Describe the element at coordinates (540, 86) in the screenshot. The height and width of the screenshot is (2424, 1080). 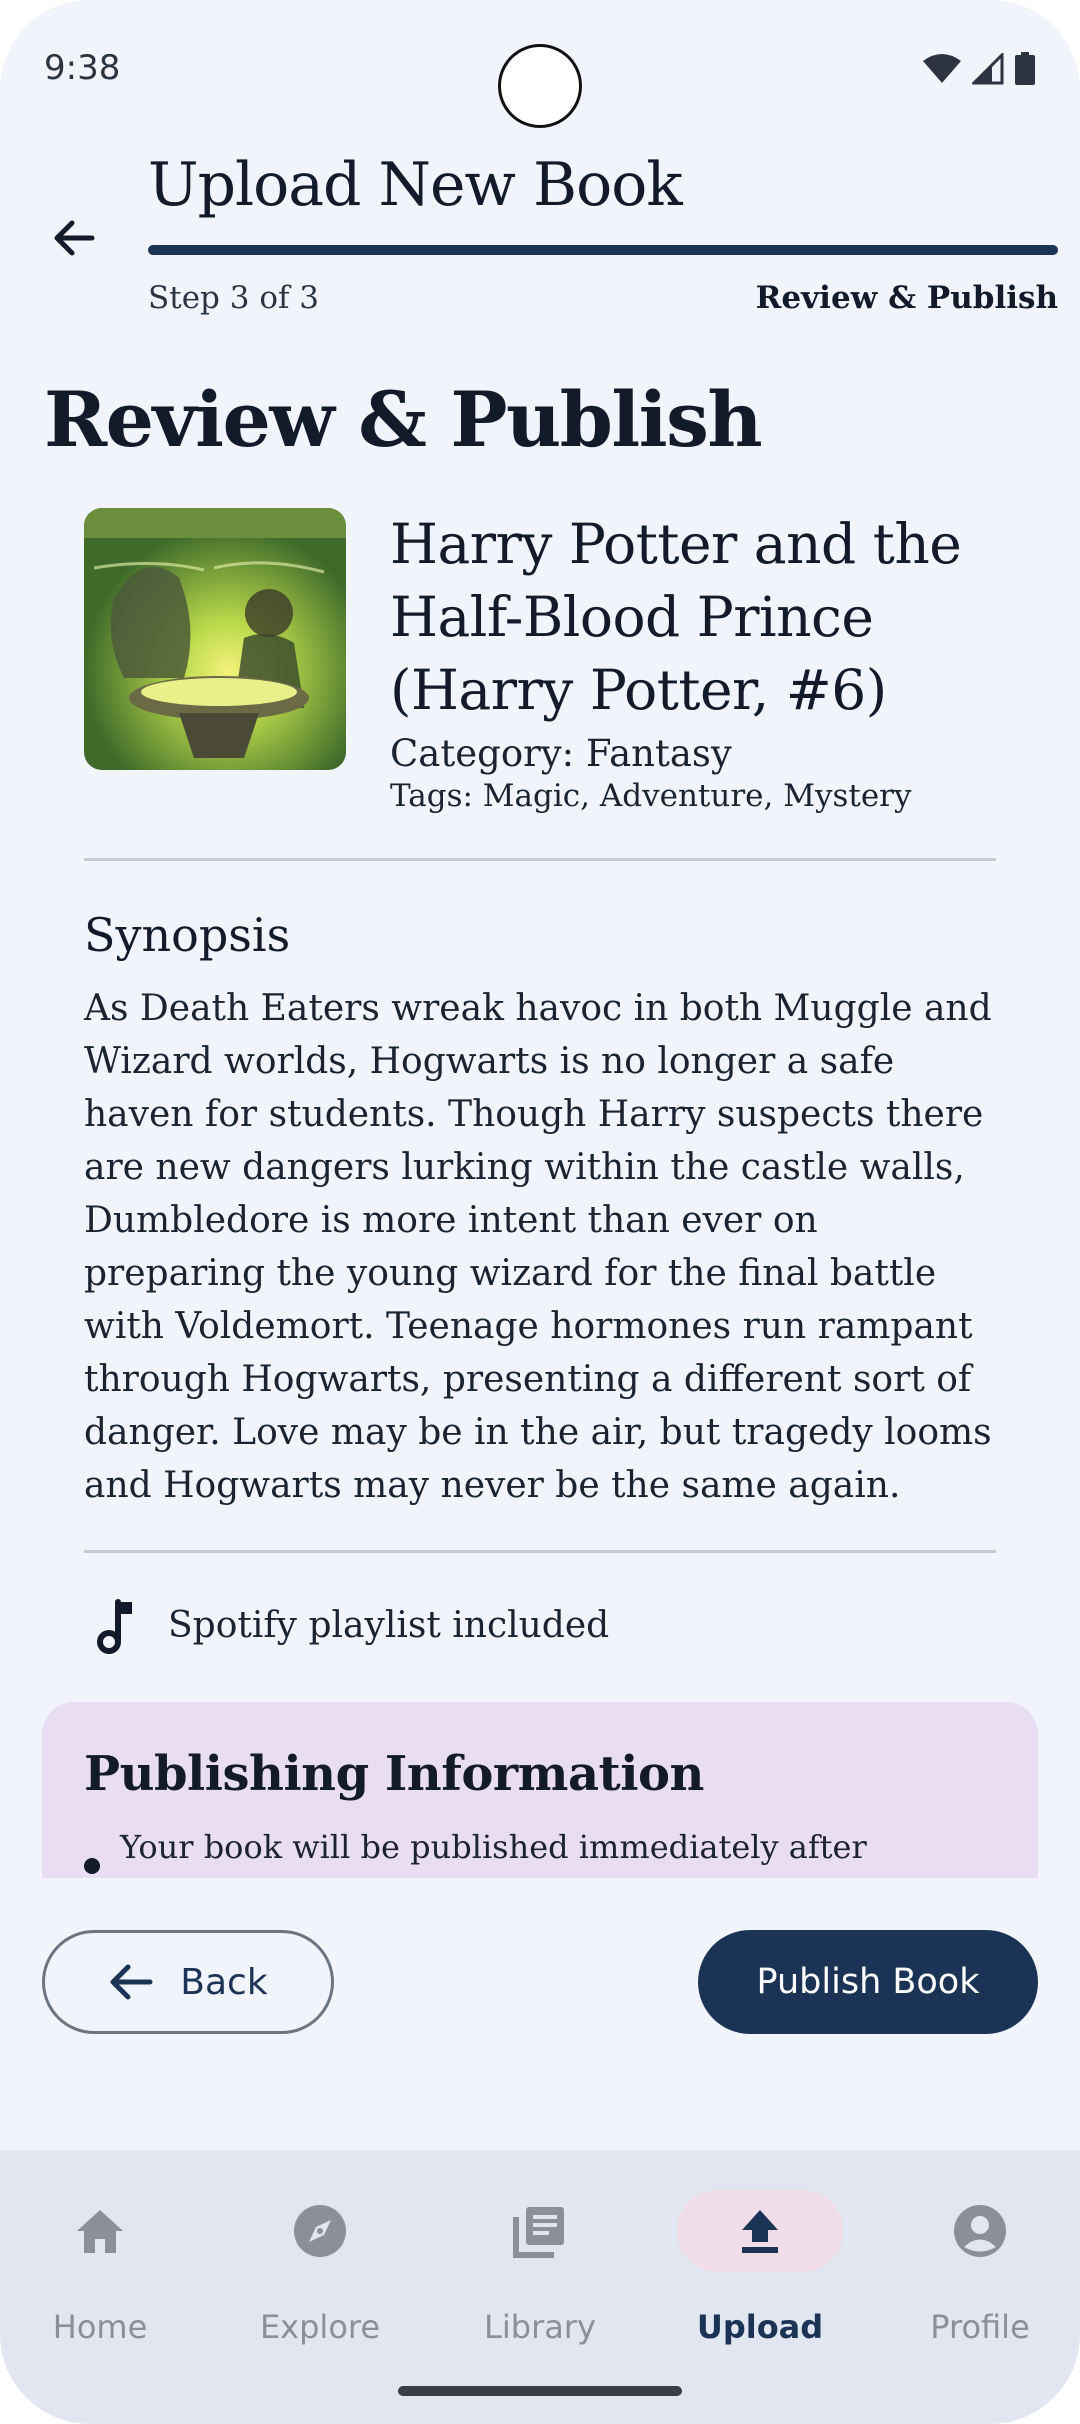
I see `camera-cutout` at that location.